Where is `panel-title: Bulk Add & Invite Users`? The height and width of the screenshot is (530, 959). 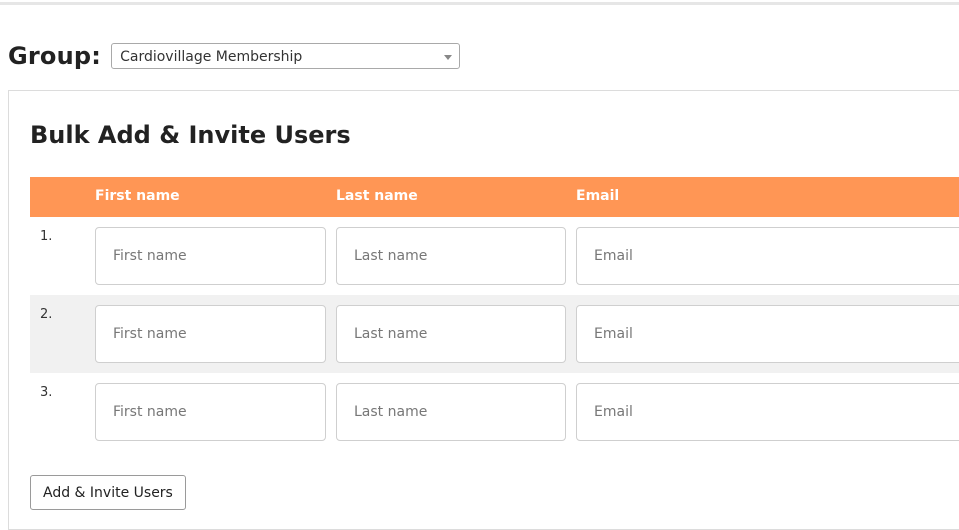
panel-title: Bulk Add & Invite Users is located at coordinates (190, 135).